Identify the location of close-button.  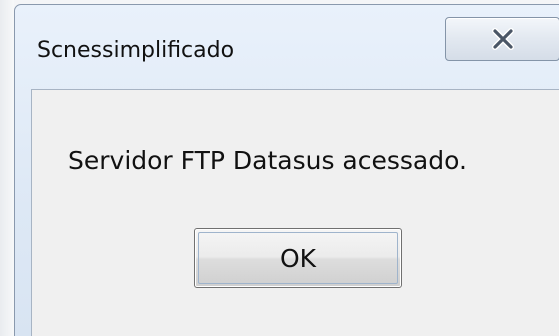
(502, 39).